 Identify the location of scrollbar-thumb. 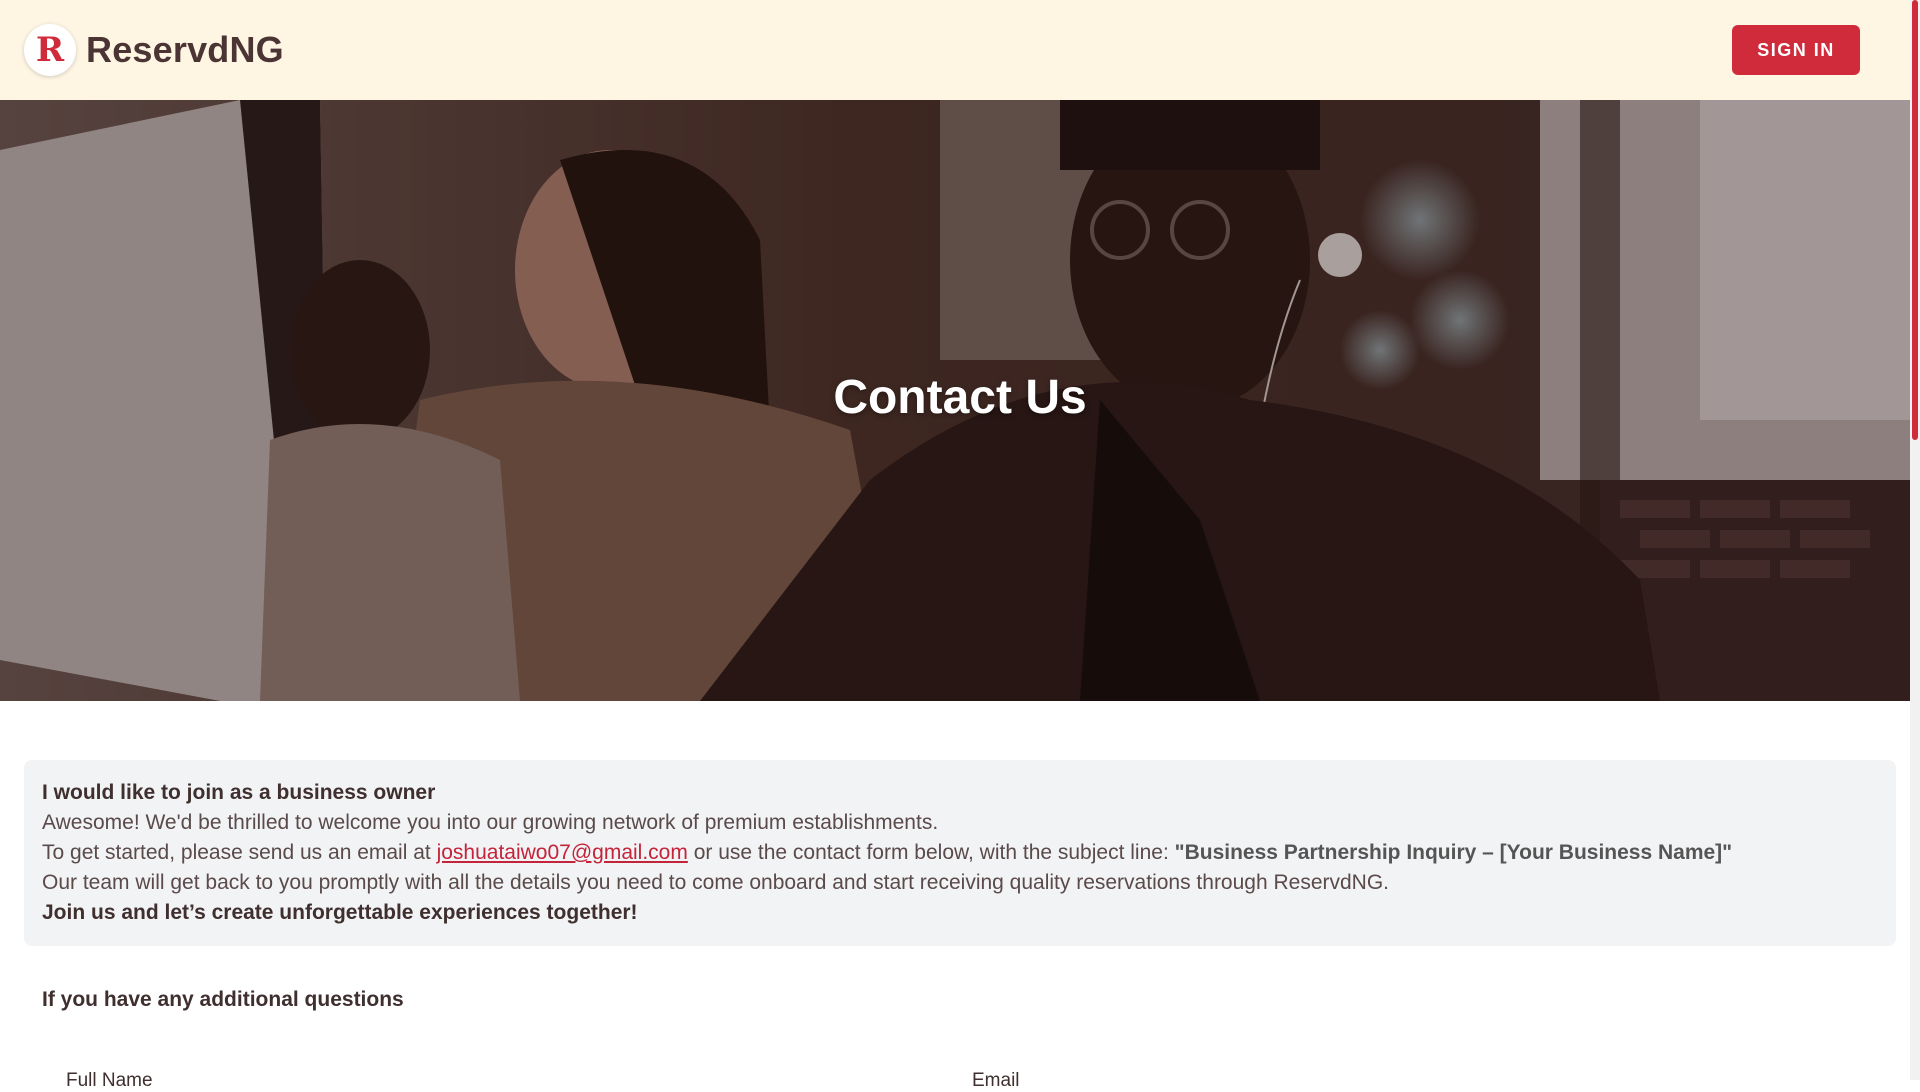
(1915, 220).